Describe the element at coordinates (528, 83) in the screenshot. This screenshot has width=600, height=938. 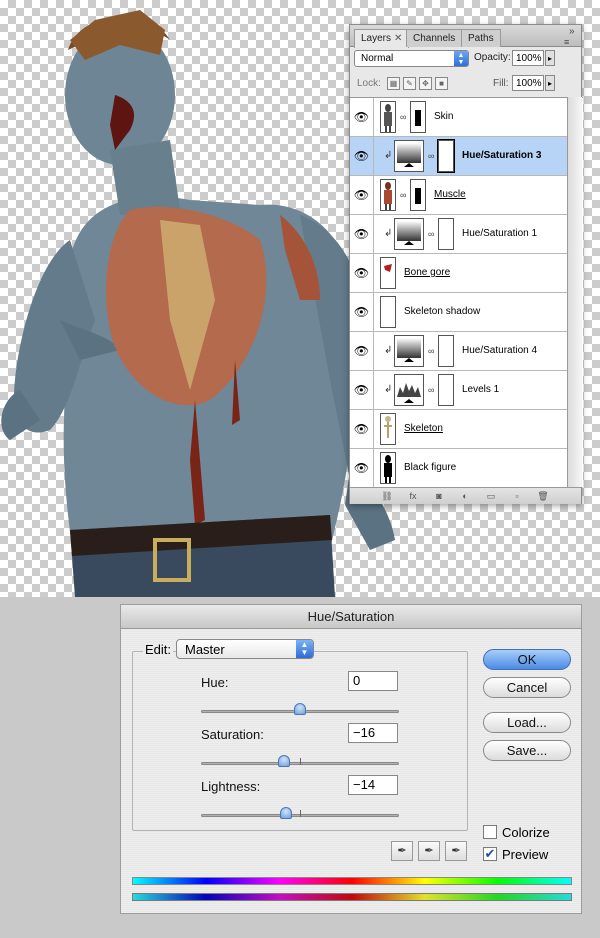
I see `fill-field: 100%` at that location.